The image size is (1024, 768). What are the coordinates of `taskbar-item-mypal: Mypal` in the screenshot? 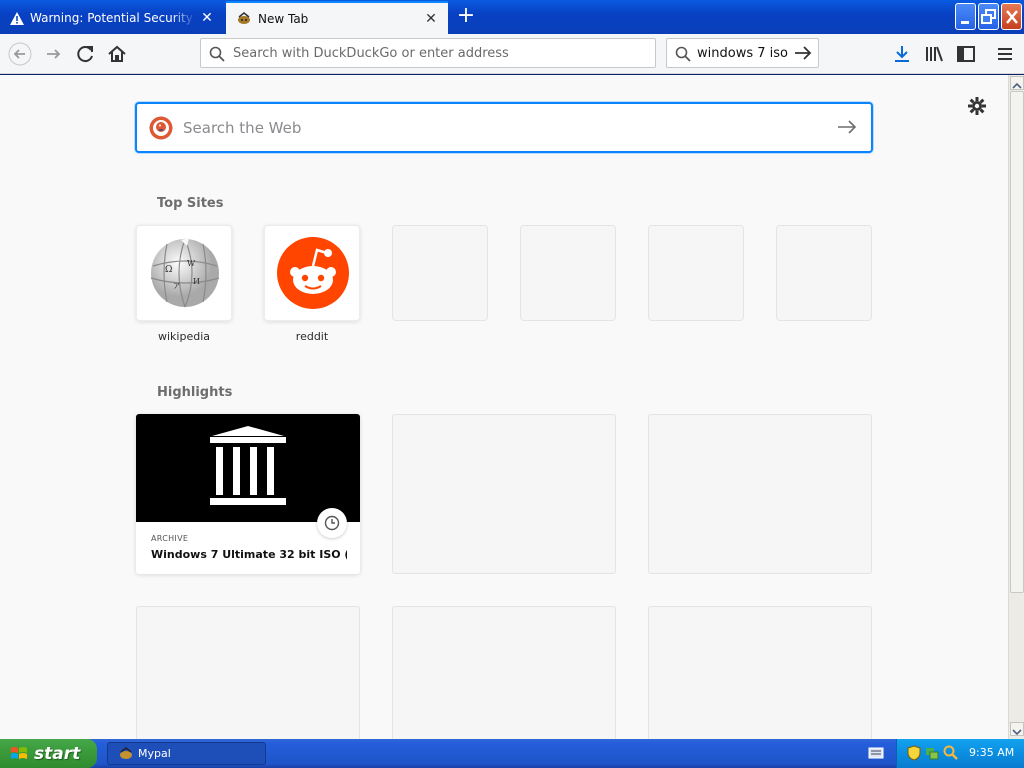 It's located at (186, 753).